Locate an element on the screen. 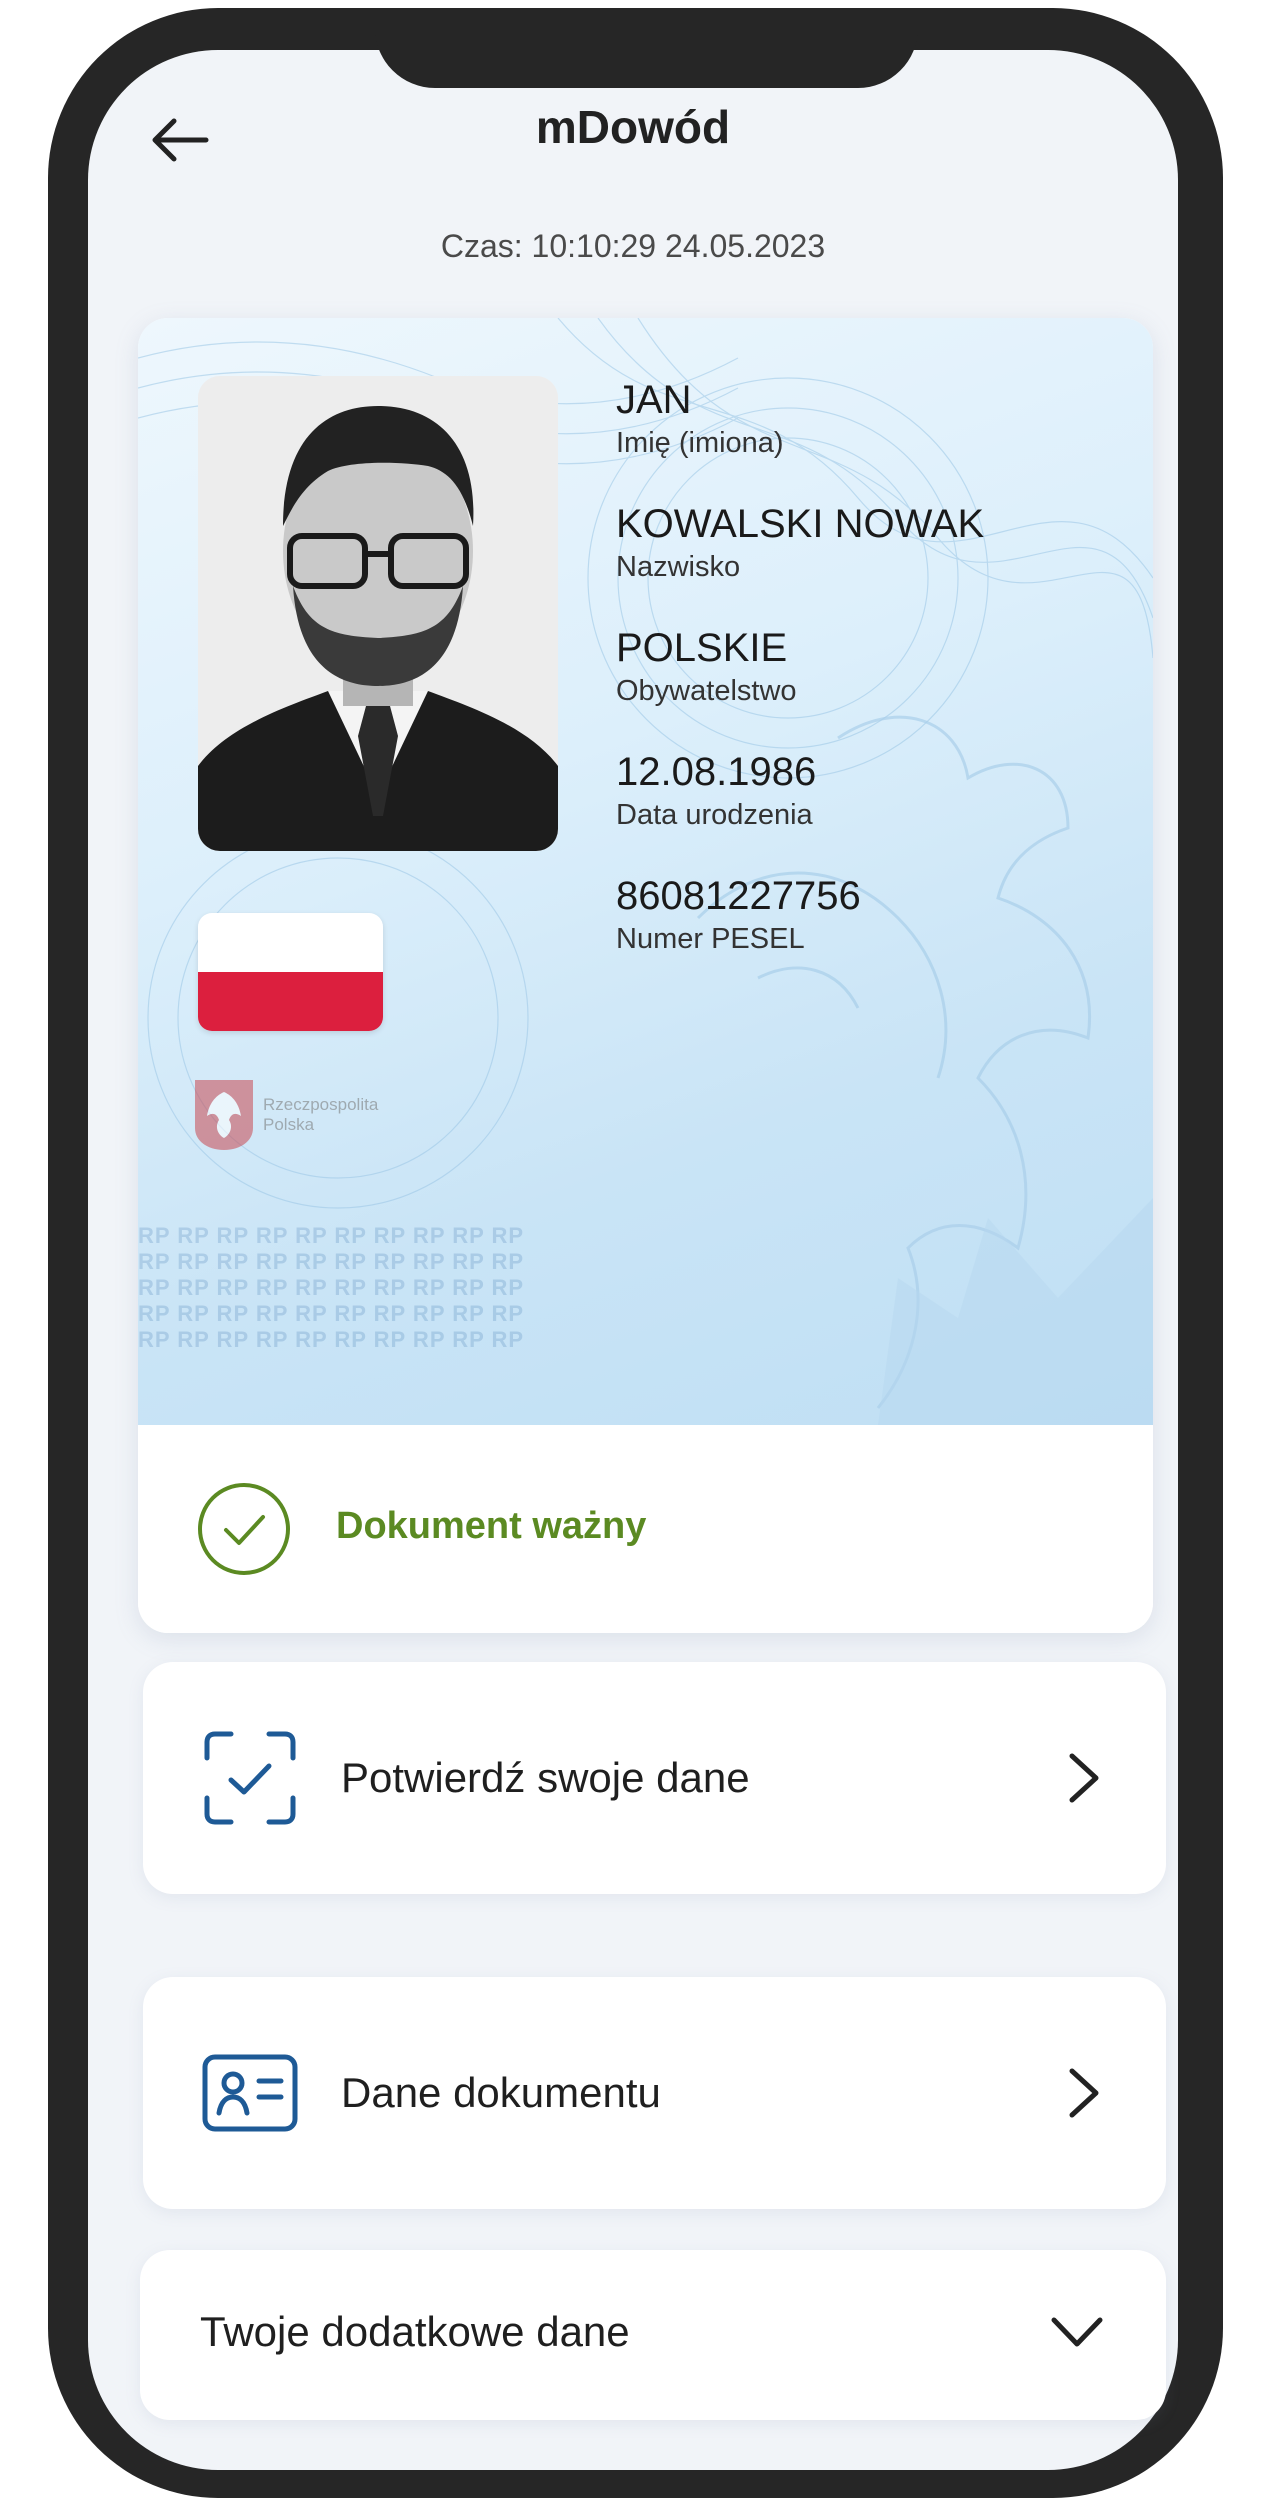  phone-notch is located at coordinates (646, 48).